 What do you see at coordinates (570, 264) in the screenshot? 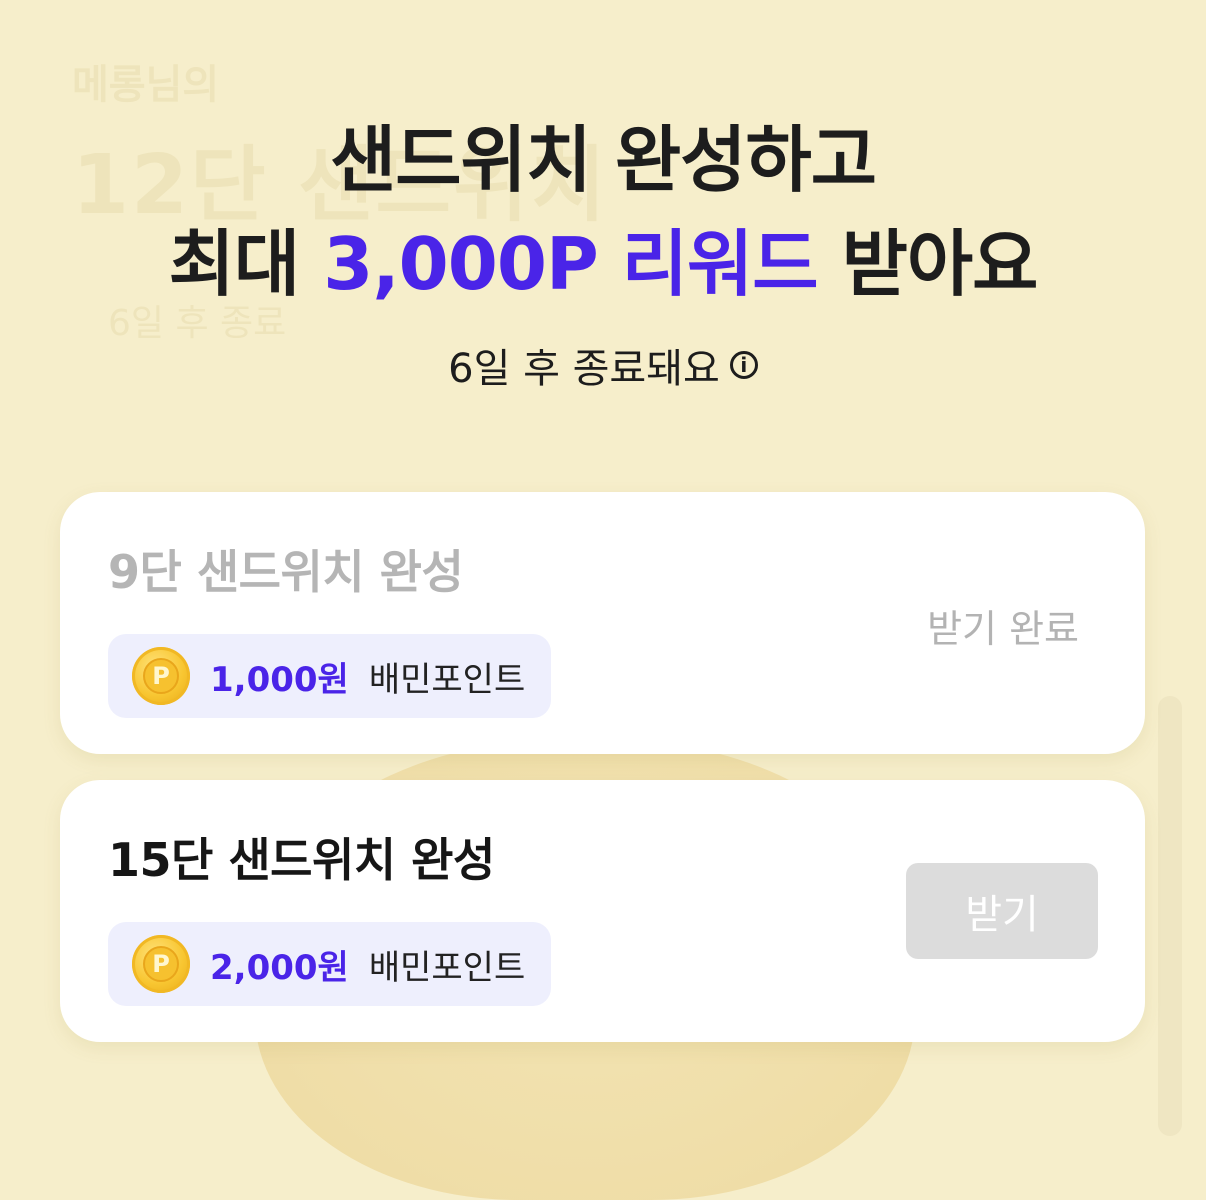
I see `headline-reward-accent: 3,000P 리워드` at bounding box center [570, 264].